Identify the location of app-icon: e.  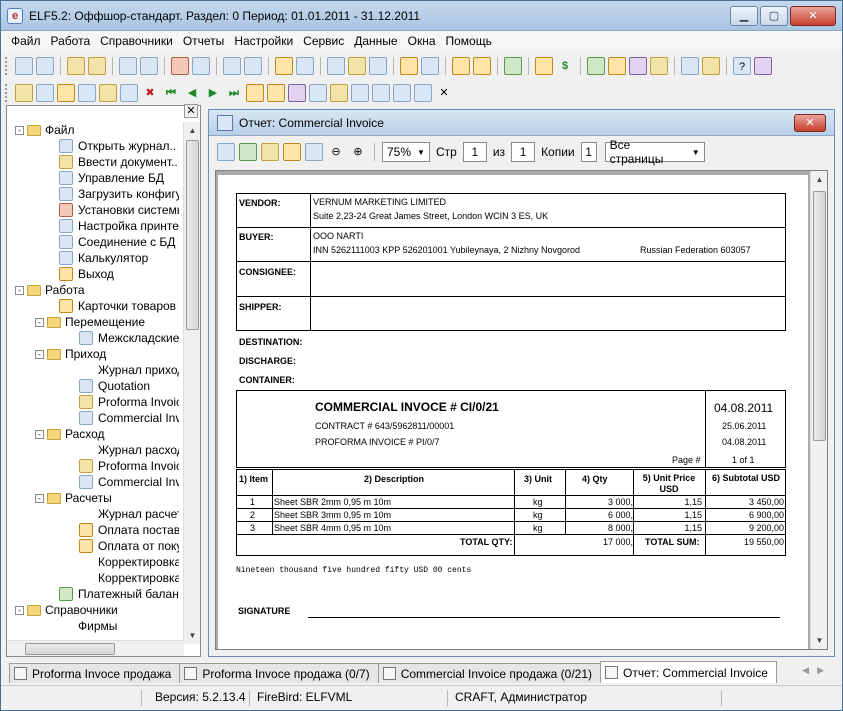
(15, 16).